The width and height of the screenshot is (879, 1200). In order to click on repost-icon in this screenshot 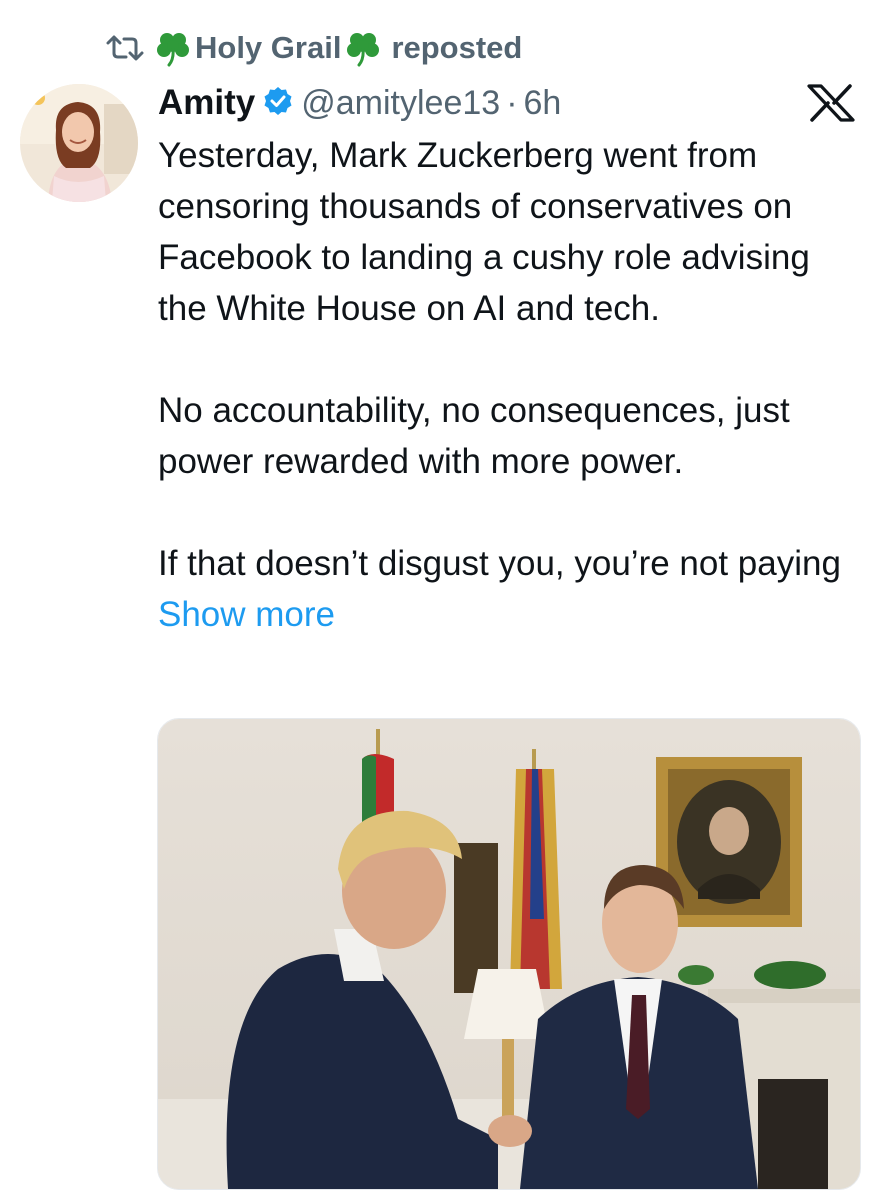, I will do `click(125, 48)`.